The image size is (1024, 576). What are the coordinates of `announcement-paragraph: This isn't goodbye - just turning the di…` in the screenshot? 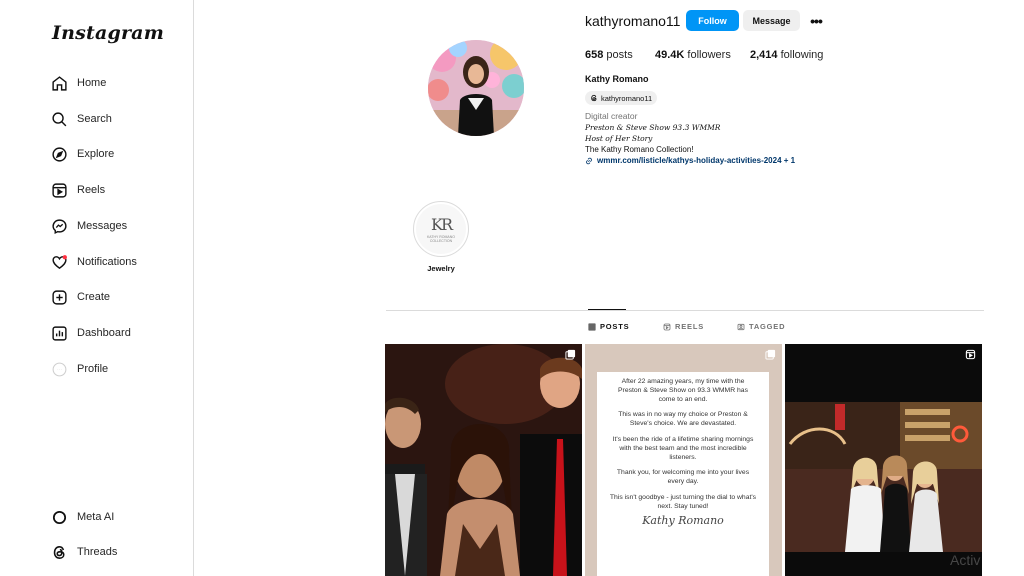 It's located at (683, 501).